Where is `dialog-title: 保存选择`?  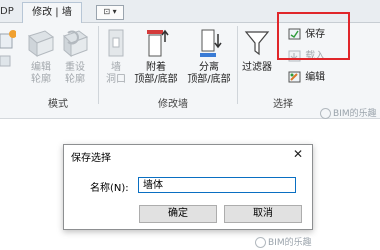 dialog-title: 保存选择 is located at coordinates (91, 158).